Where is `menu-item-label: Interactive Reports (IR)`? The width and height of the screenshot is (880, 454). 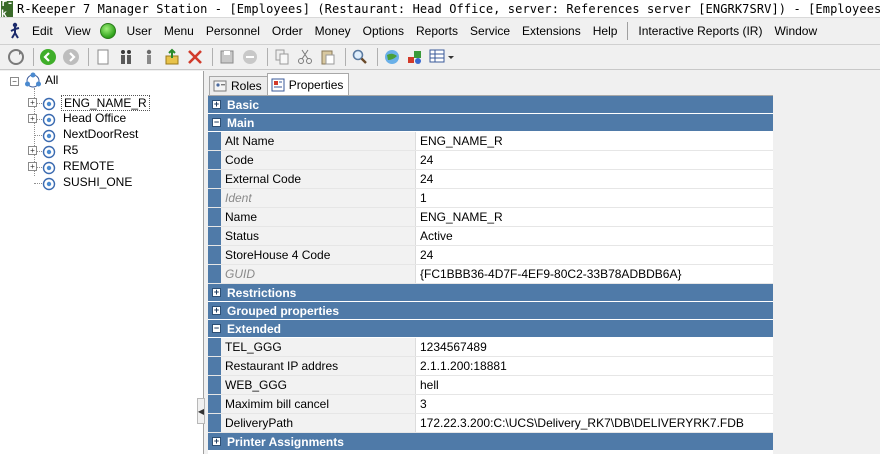
menu-item-label: Interactive Reports (IR) is located at coordinates (700, 31).